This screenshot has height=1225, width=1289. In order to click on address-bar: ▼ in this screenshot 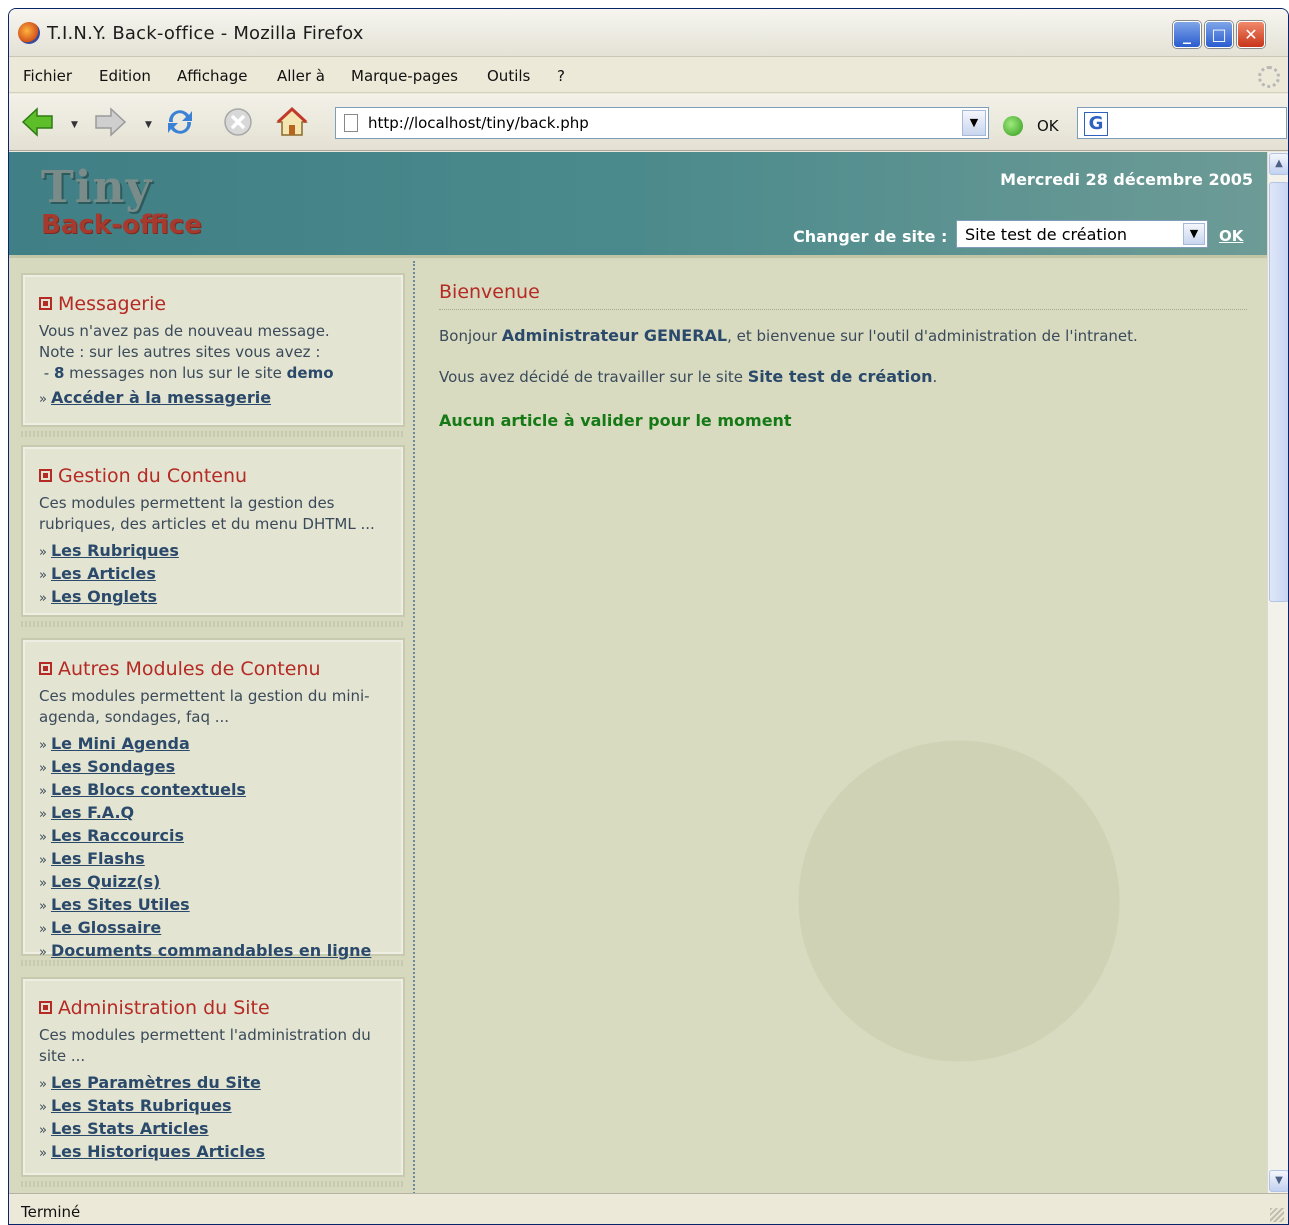, I will do `click(662, 123)`.